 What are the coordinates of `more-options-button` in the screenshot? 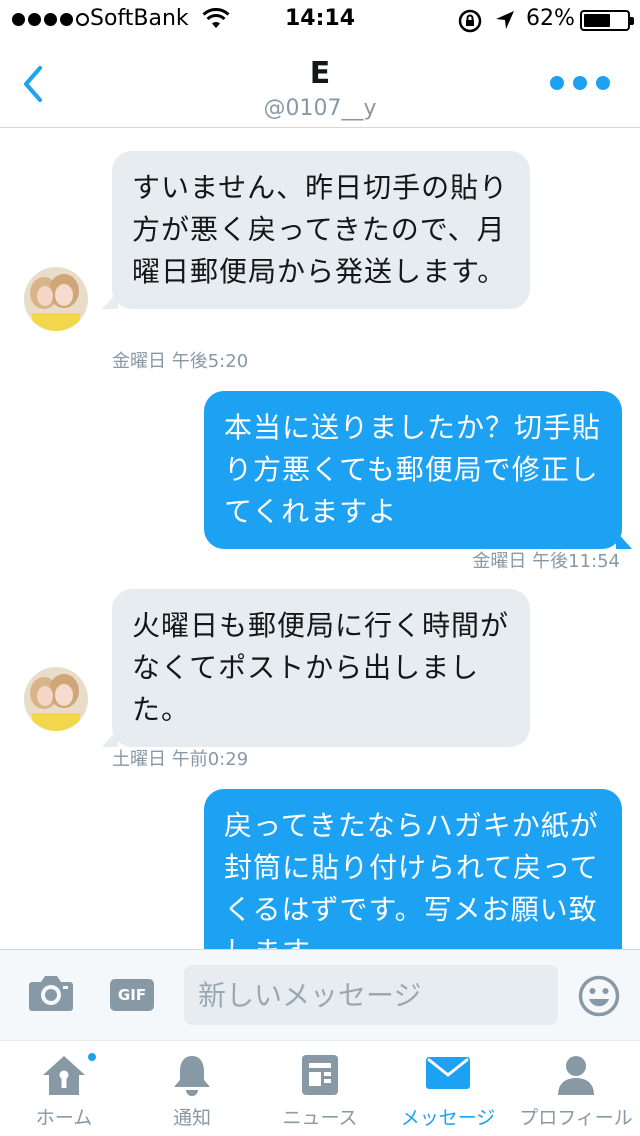 It's located at (580, 83).